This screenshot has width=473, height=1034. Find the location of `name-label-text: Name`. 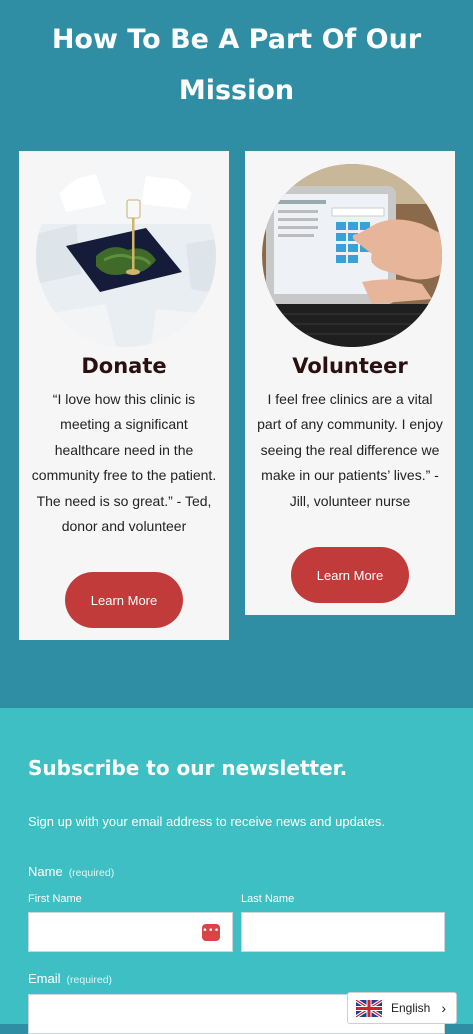

name-label-text: Name is located at coordinates (45, 871).